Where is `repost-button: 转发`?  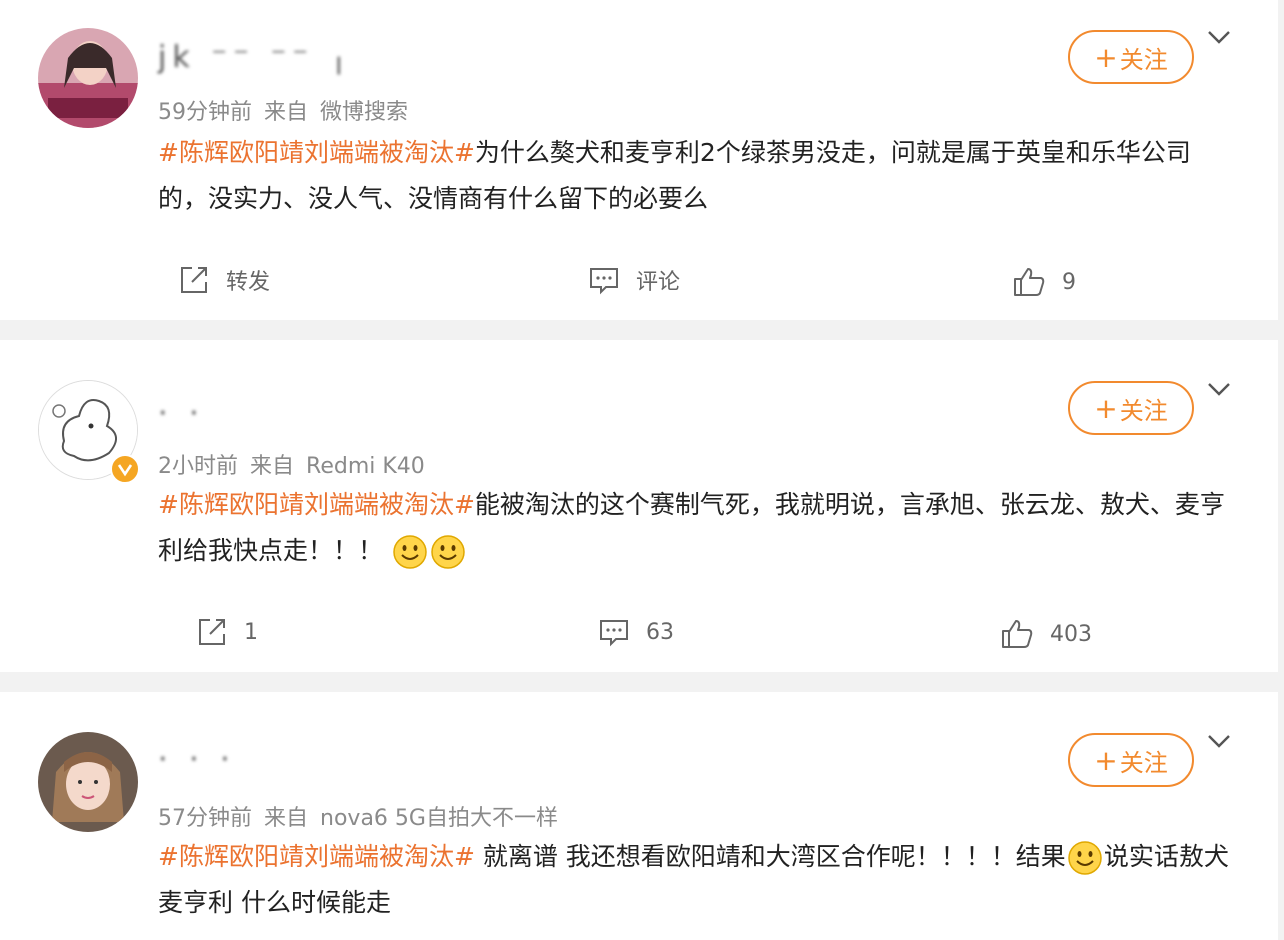
repost-button: 转发 is located at coordinates (224, 280).